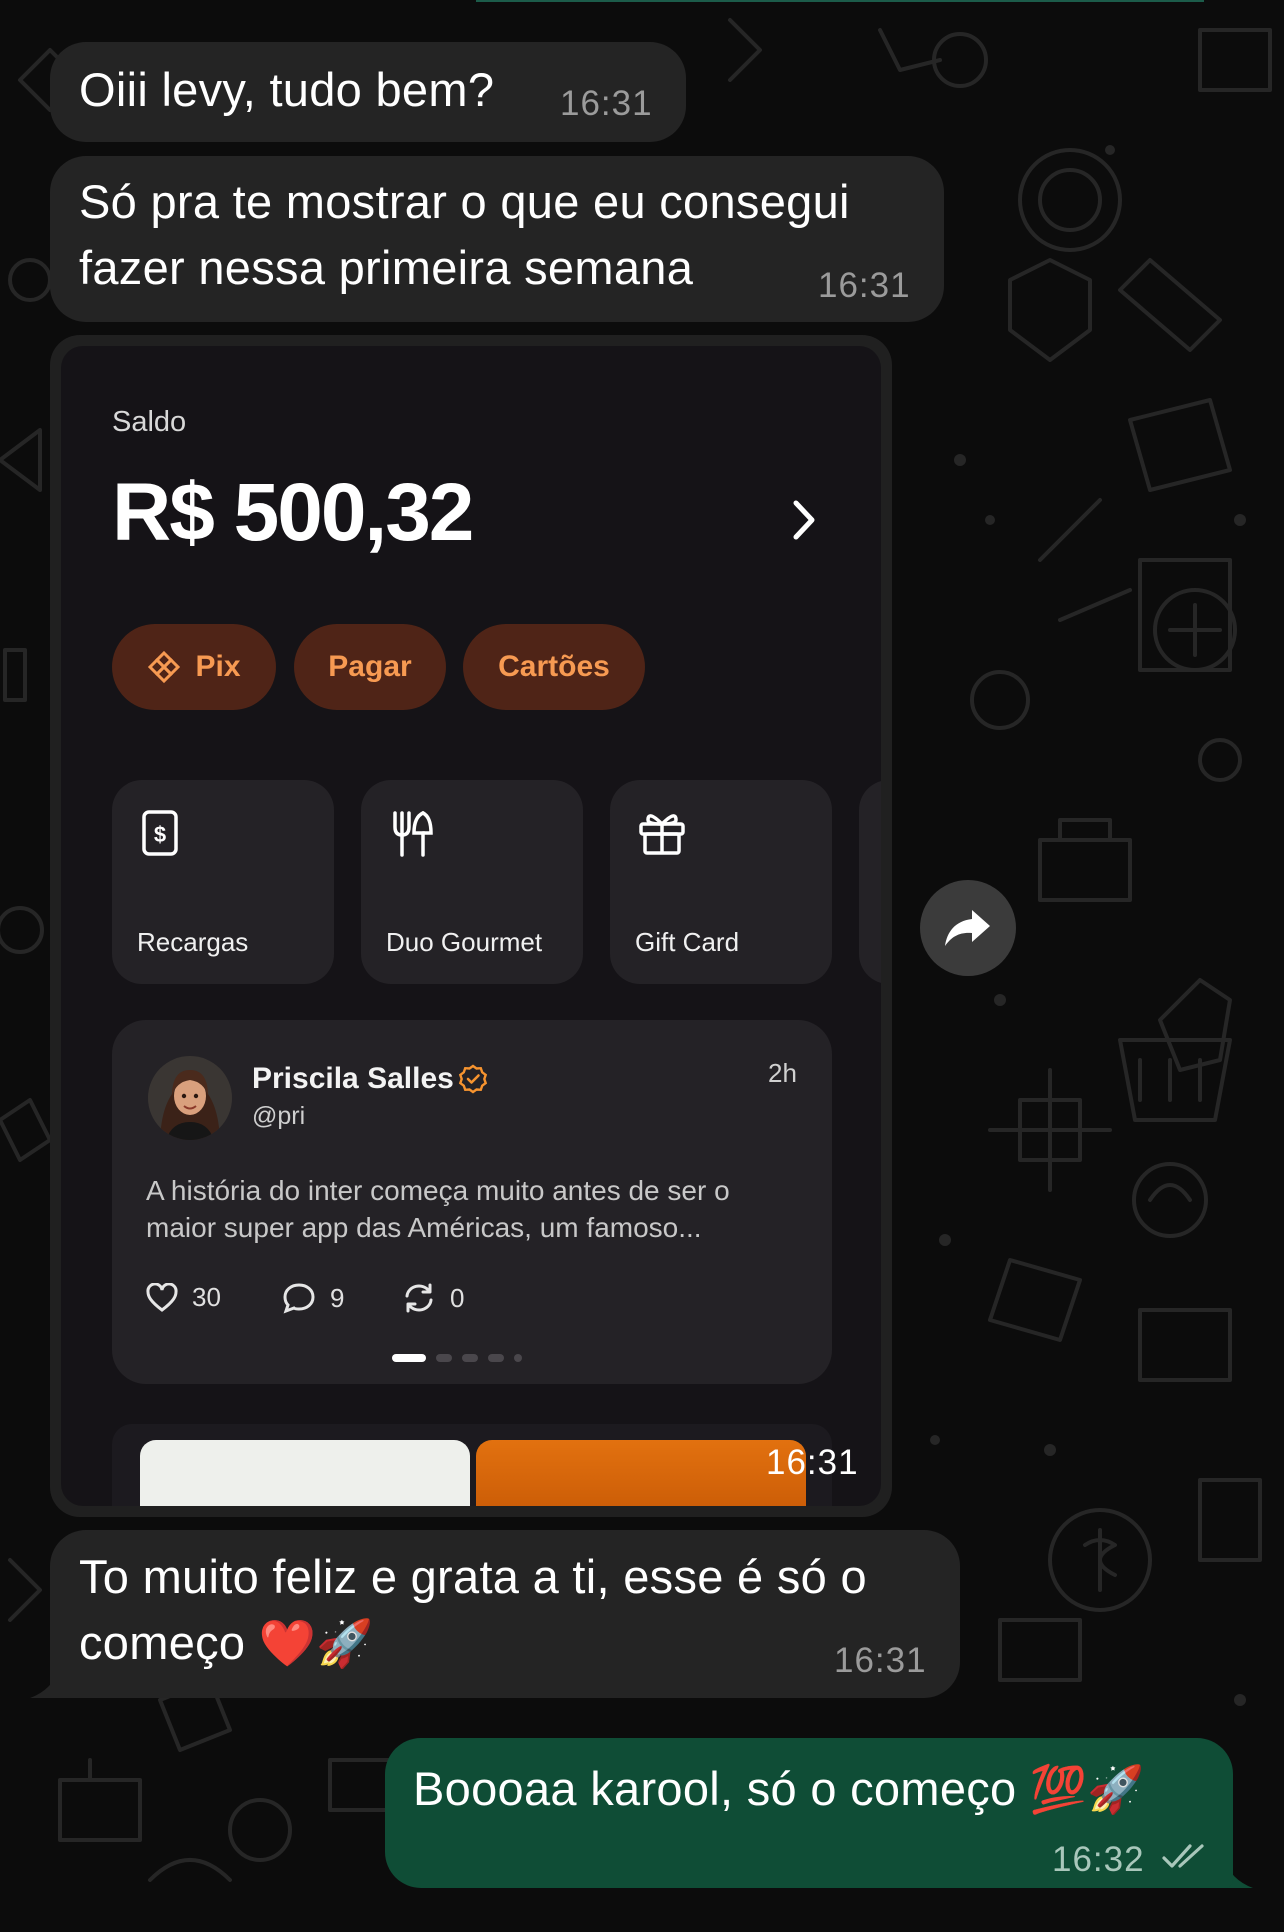 This screenshot has width=1284, height=1932. What do you see at coordinates (419, 1298) in the screenshot?
I see `repost-icon` at bounding box center [419, 1298].